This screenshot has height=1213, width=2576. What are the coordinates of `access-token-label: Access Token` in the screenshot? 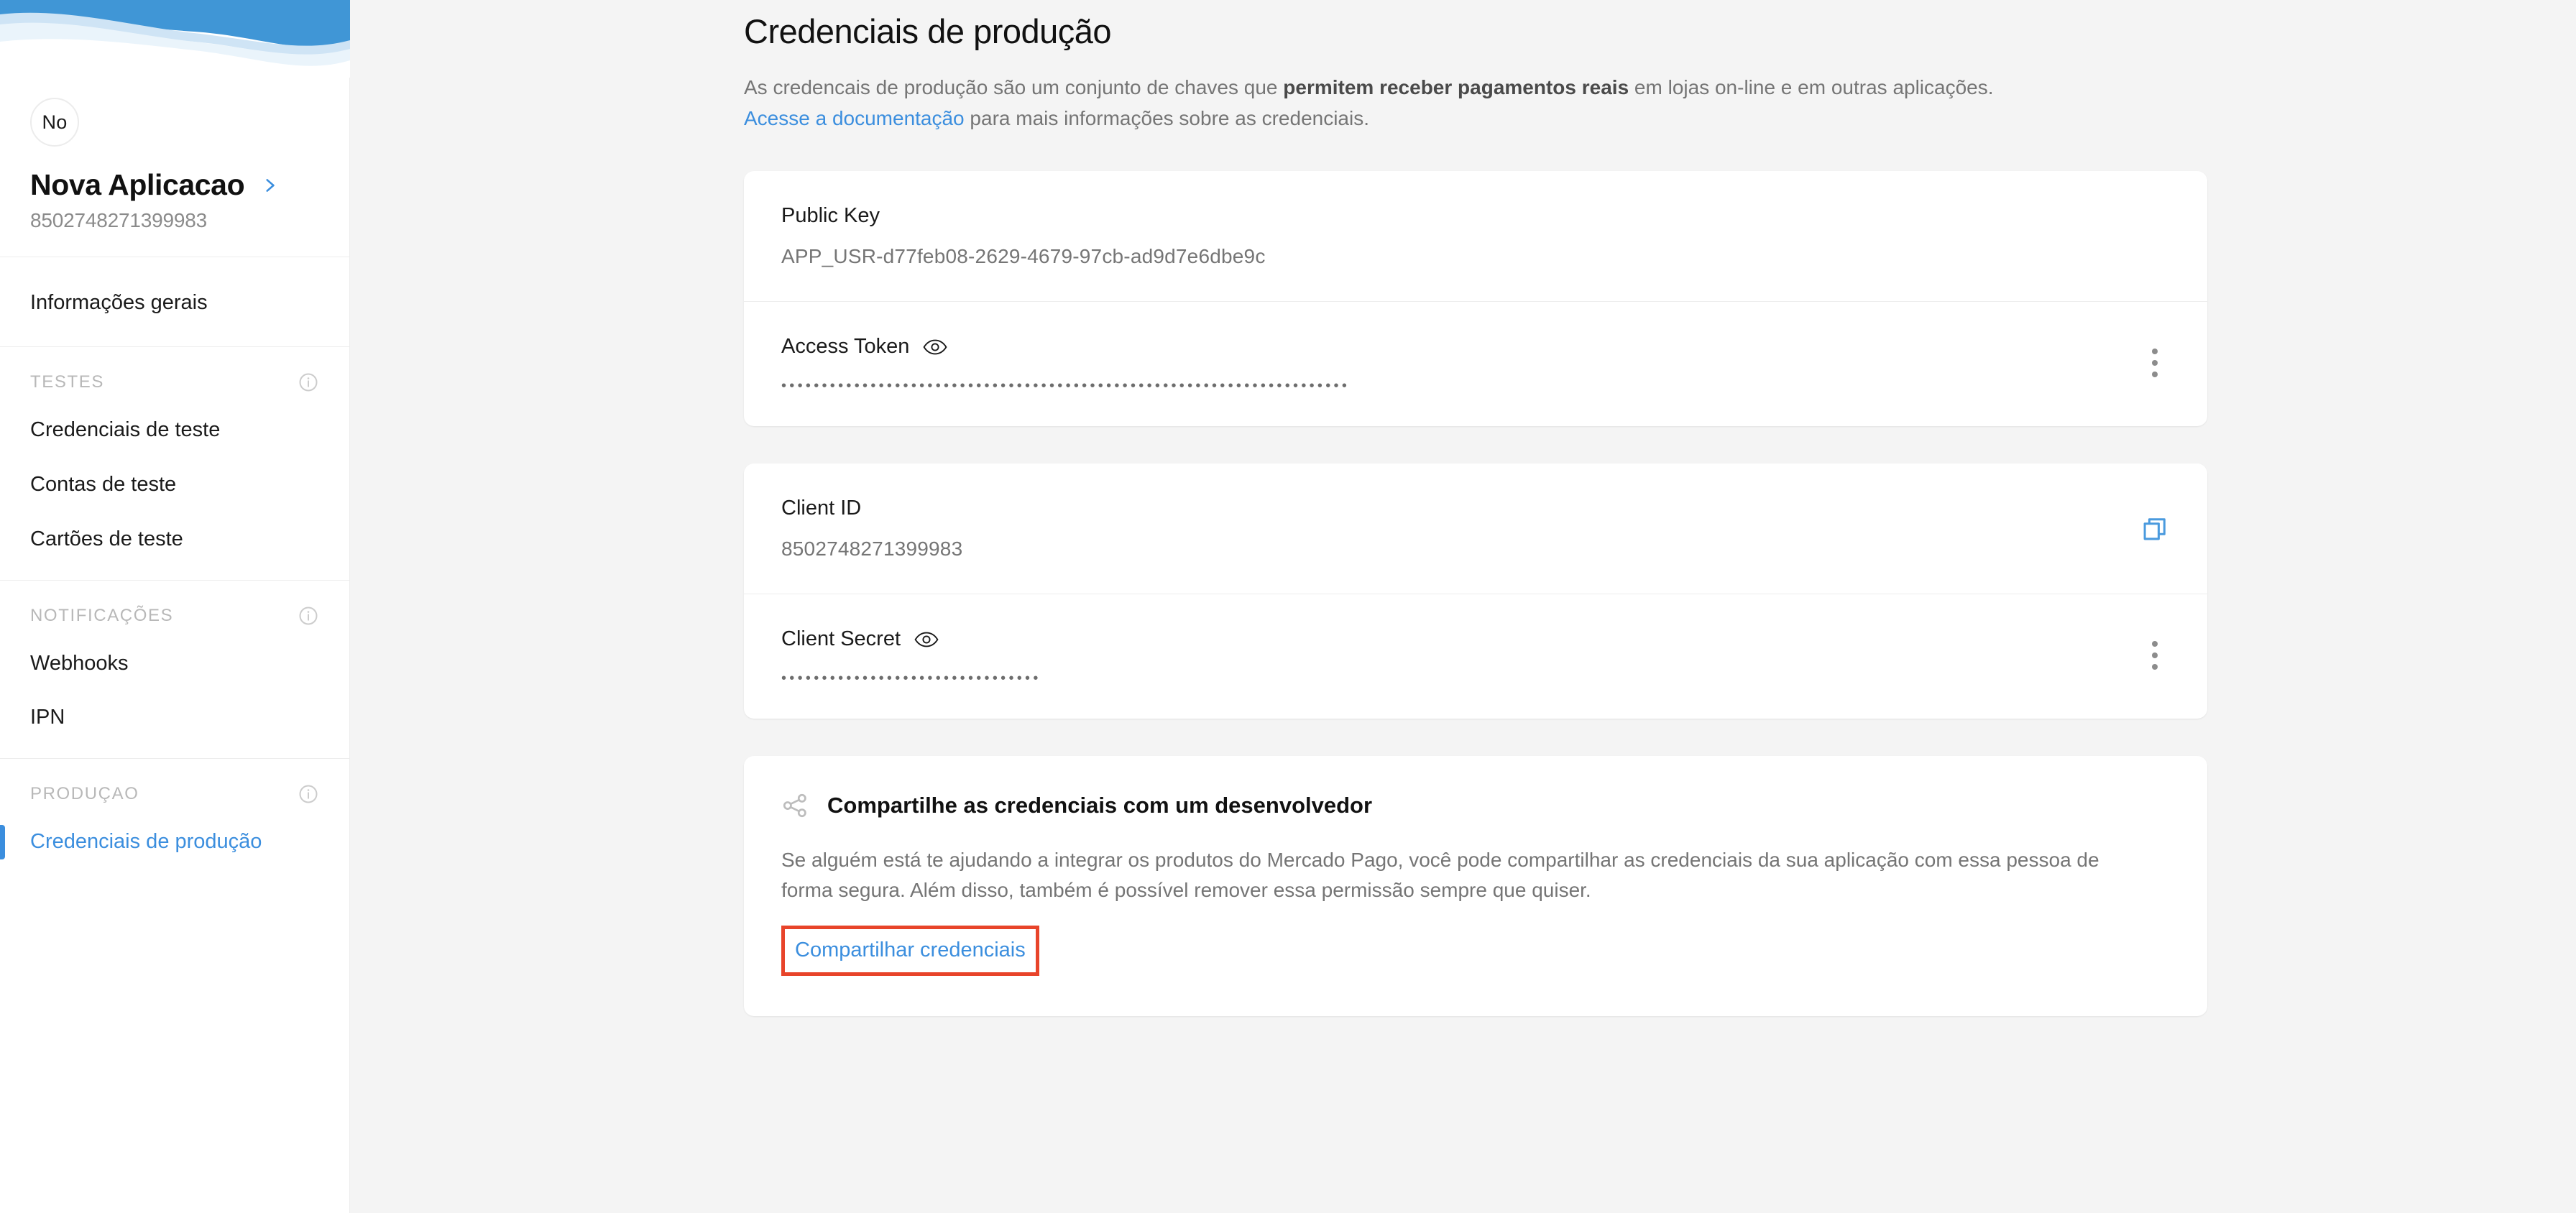 It's located at (845, 347).